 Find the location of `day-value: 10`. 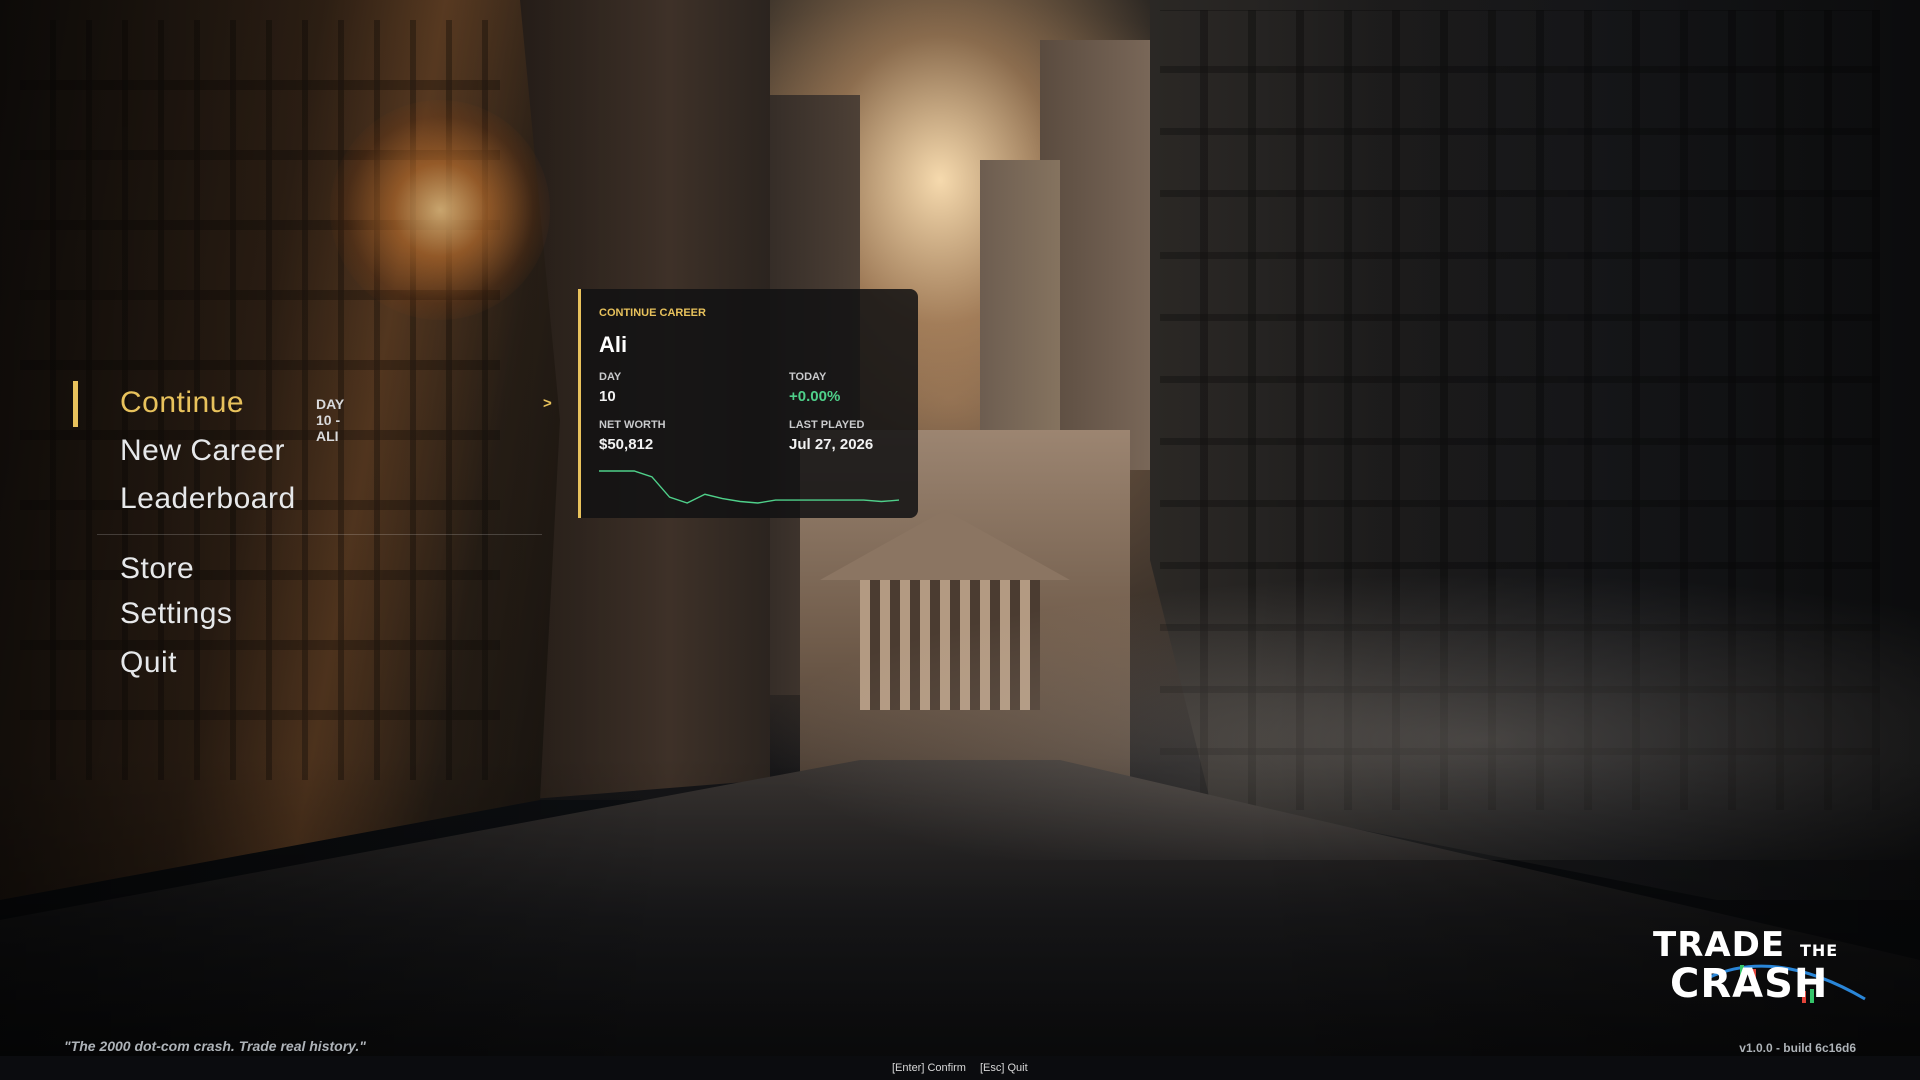

day-value: 10 is located at coordinates (607, 396).